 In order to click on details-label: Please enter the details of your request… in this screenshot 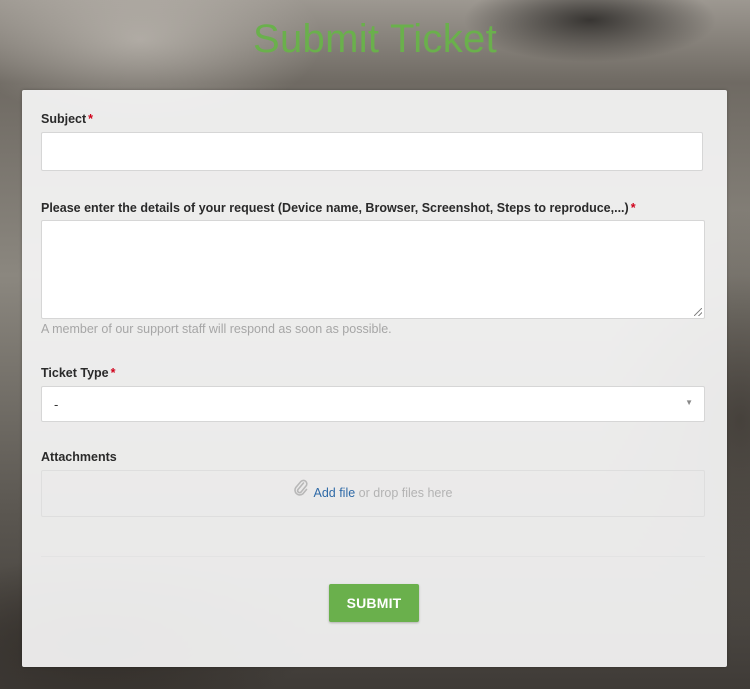, I will do `click(338, 208)`.